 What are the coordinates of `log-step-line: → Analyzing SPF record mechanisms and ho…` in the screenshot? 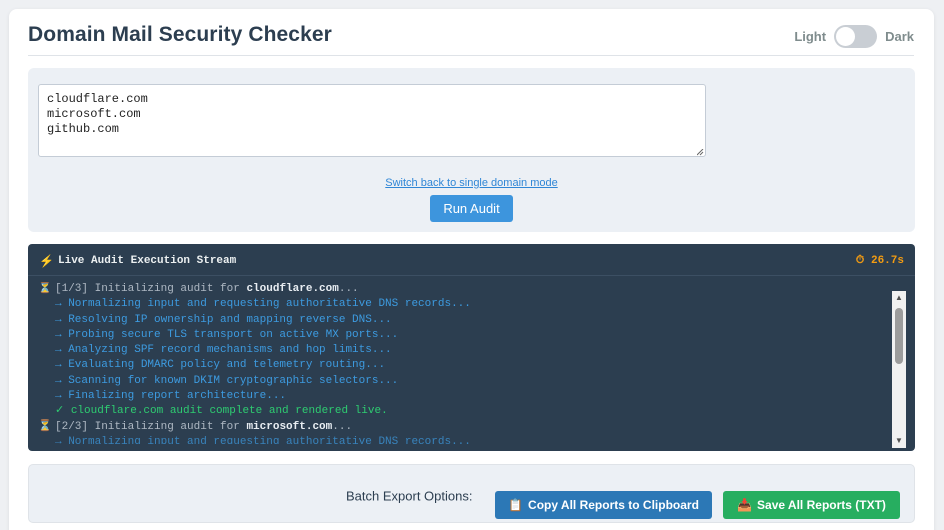 It's located at (223, 350).